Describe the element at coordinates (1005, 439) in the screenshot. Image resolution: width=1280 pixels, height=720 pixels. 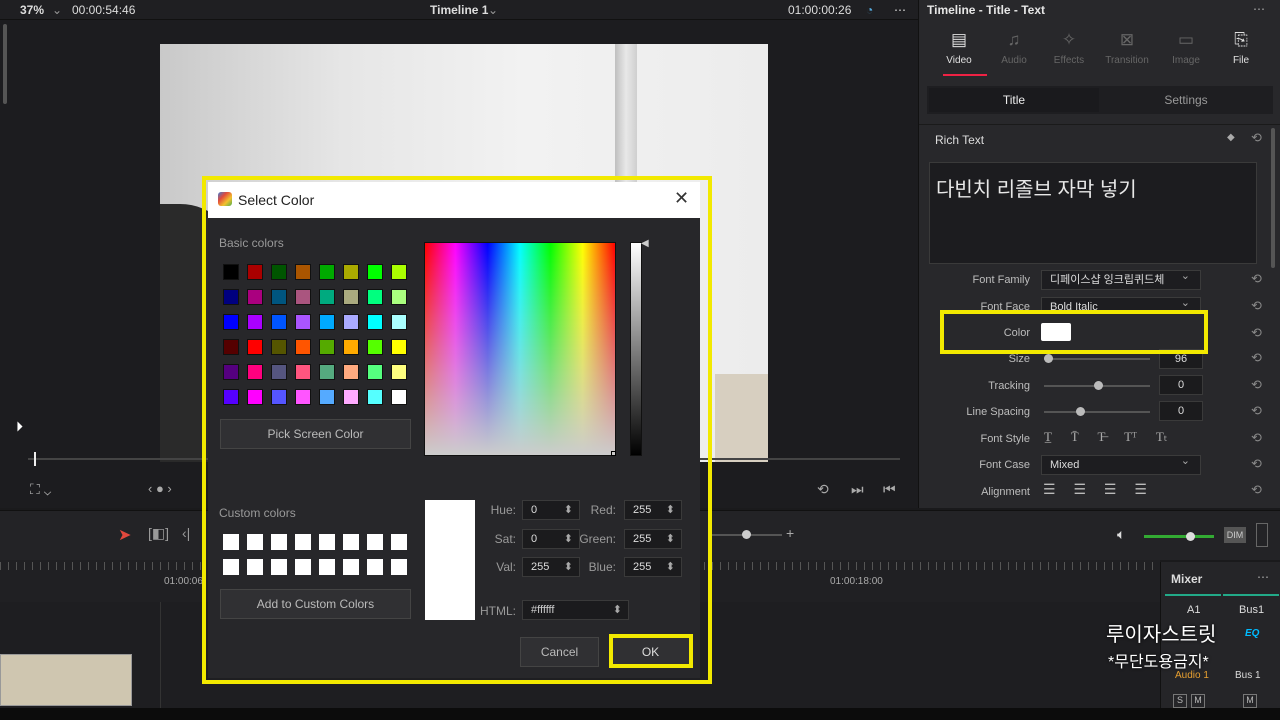
I see `font-style-label: Font Style` at that location.